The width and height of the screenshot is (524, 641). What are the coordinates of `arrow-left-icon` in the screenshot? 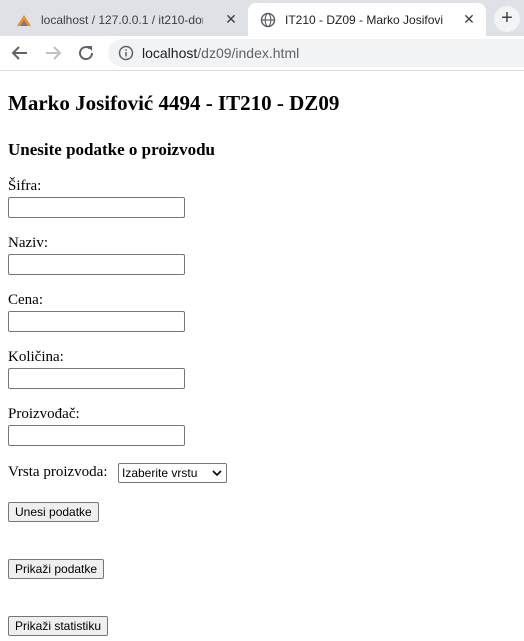 It's located at (19, 53).